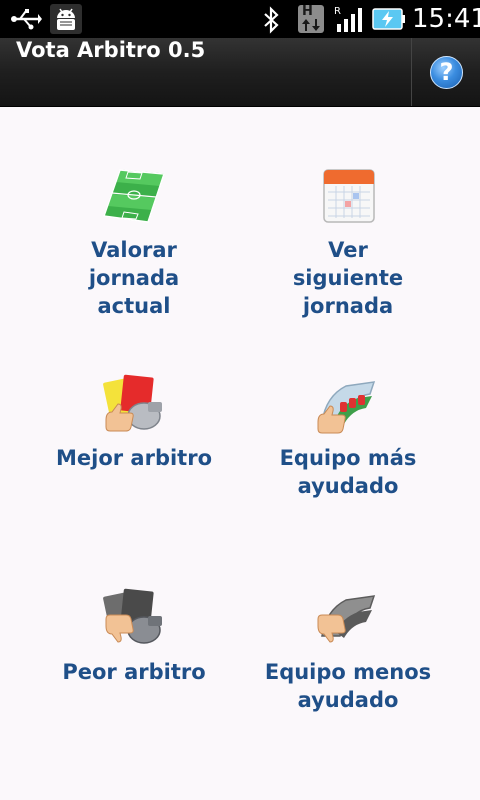 The height and width of the screenshot is (800, 480). What do you see at coordinates (240, 72) in the screenshot?
I see `app-title-bar: Vota Arbitro 0.5 ?` at bounding box center [240, 72].